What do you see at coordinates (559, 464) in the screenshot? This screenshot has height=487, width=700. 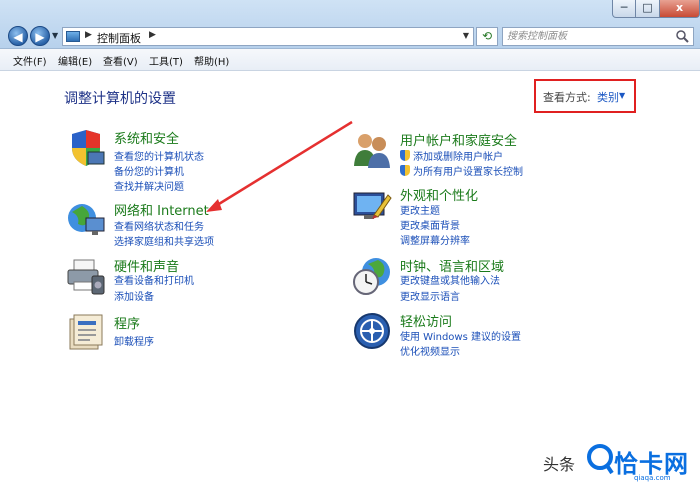 I see `watermark-text: 头条` at bounding box center [559, 464].